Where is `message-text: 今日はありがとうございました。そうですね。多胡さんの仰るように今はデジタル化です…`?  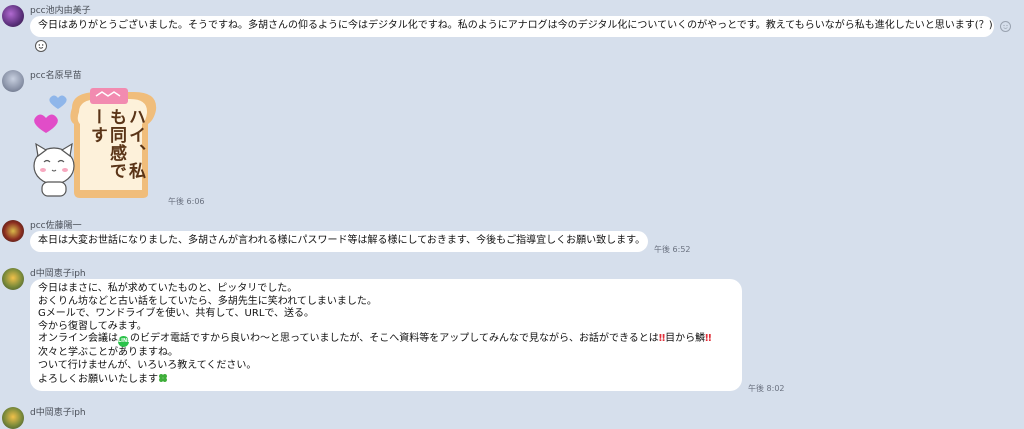
message-text: 今日はありがとうございました。そうですね。多胡さんの仰るように今はデジタル化です… is located at coordinates (515, 25).